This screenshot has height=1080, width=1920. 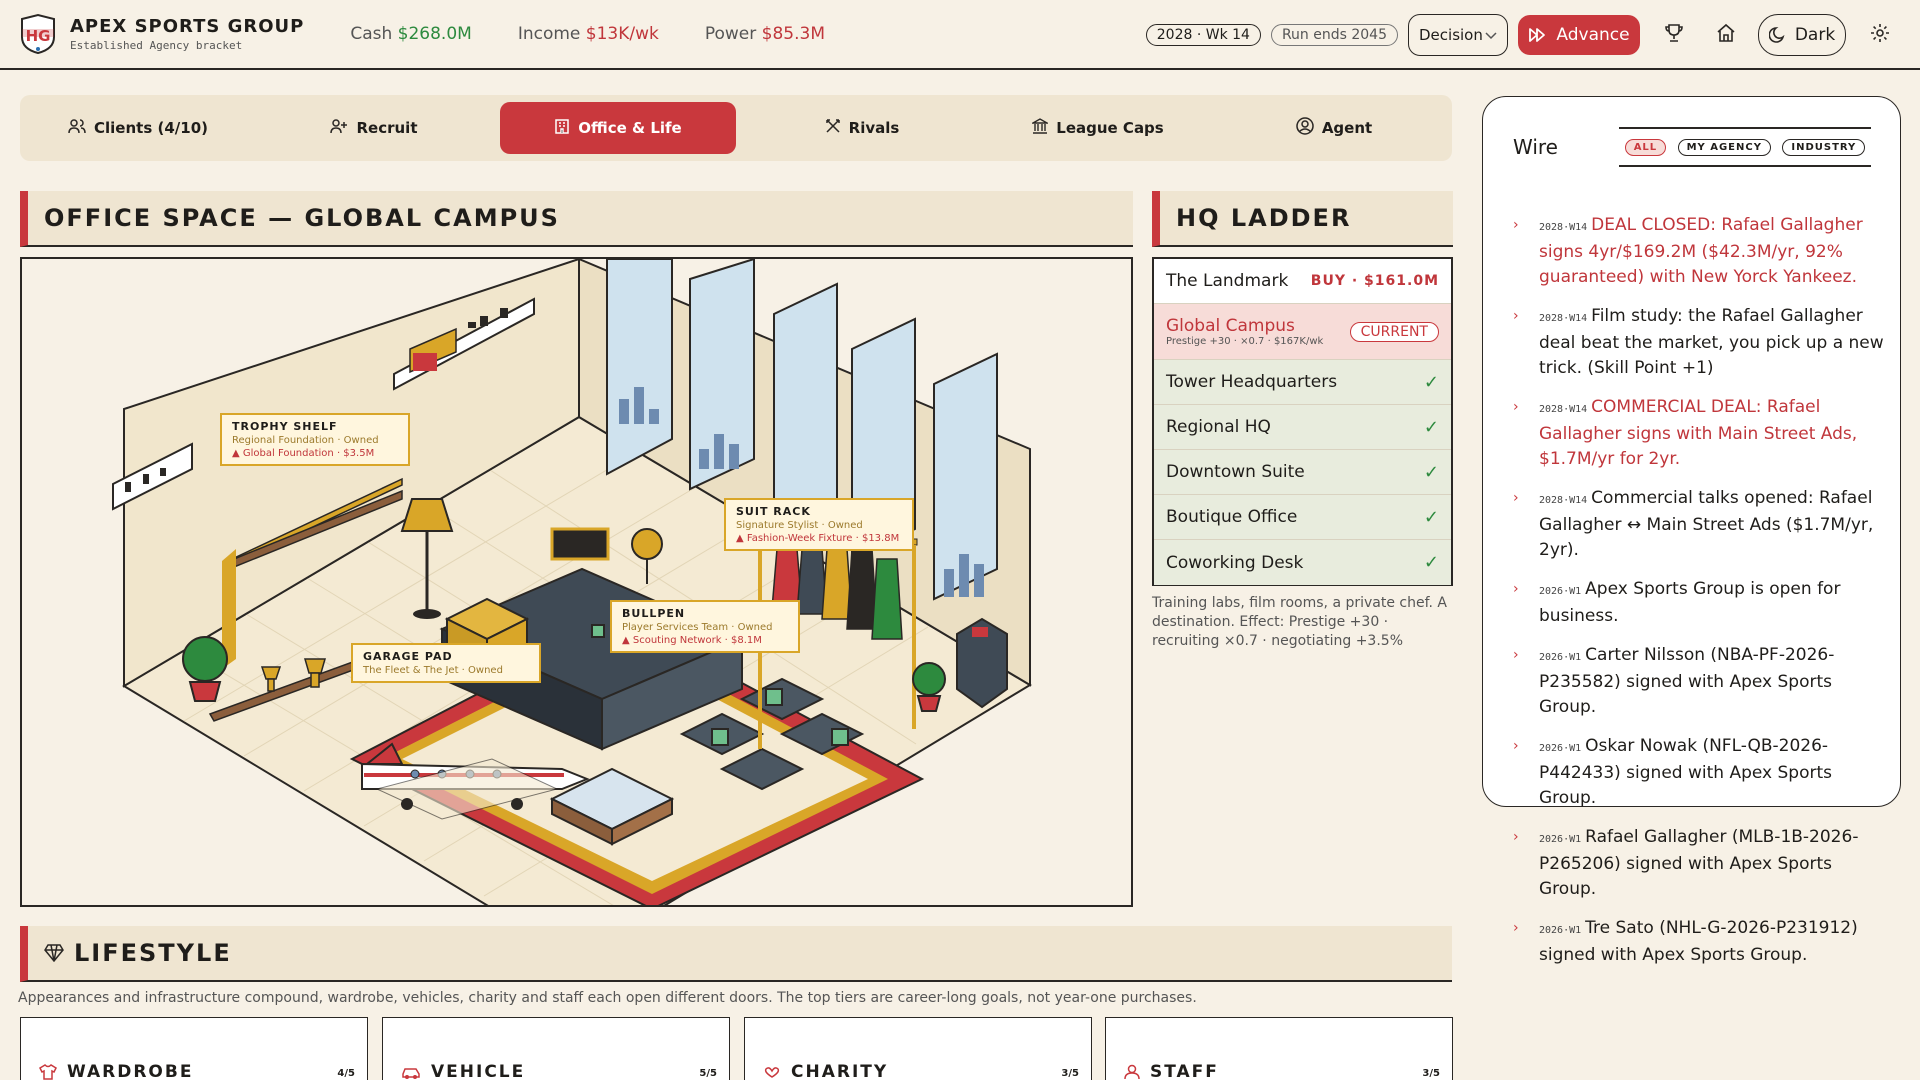 What do you see at coordinates (1824, 147) in the screenshot?
I see `filter-industry: INDUSTRY` at bounding box center [1824, 147].